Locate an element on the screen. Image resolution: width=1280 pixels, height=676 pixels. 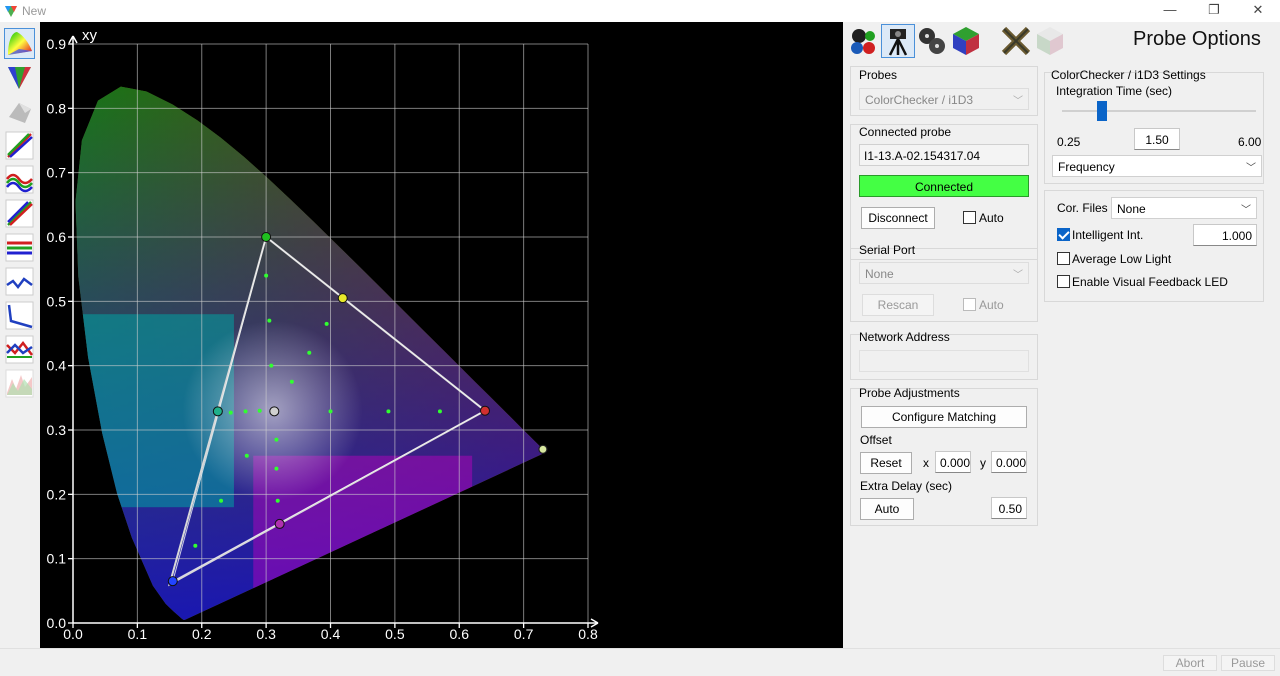
x-tick-label: 0.4 is located at coordinates (331, 634).